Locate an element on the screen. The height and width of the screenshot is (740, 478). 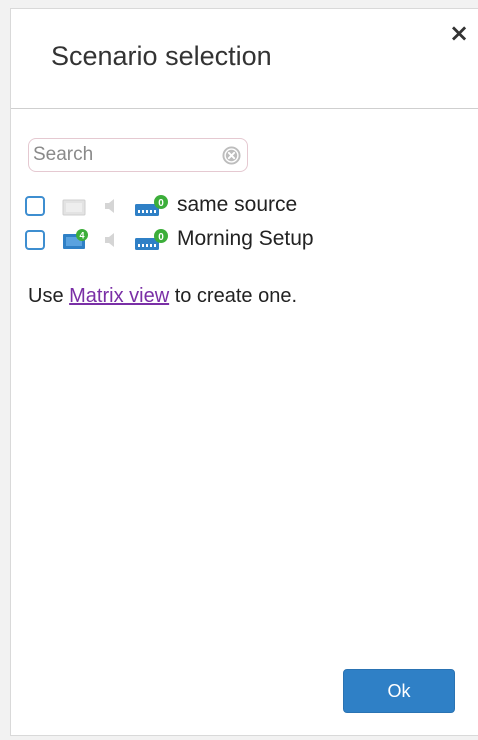
scenario-row-morning-setup: 4 0 Morning Setup is located at coordinates (235, 241).